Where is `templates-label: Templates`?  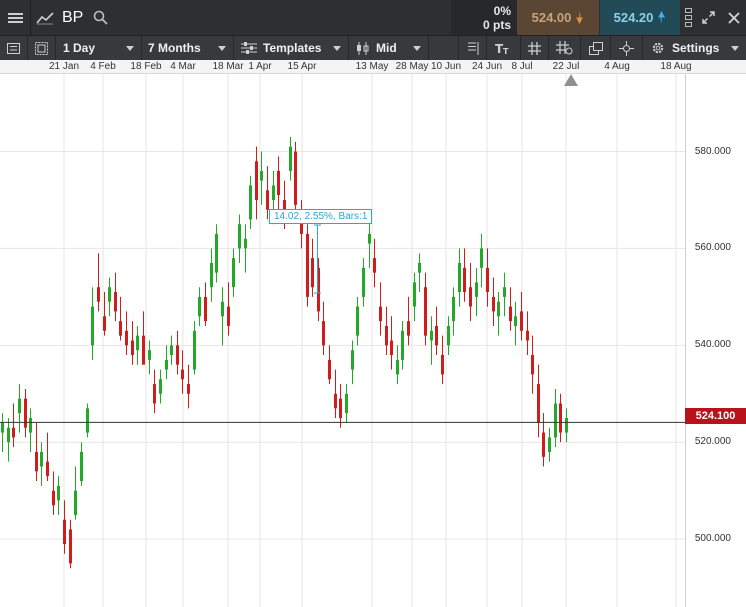 templates-label: Templates is located at coordinates (292, 48).